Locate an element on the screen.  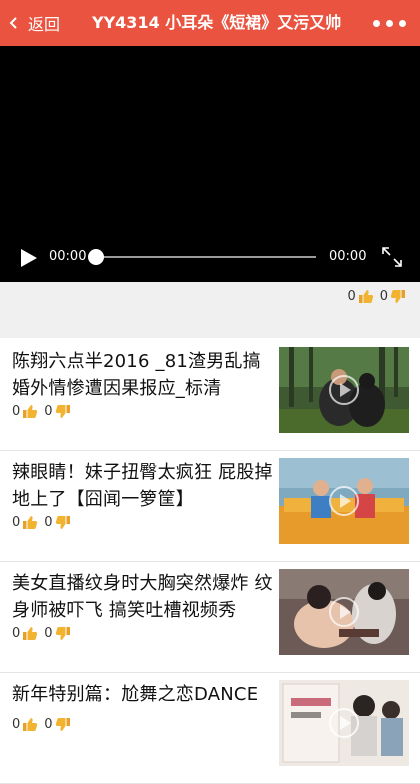
dance-poster-image is located at coordinates (344, 723).